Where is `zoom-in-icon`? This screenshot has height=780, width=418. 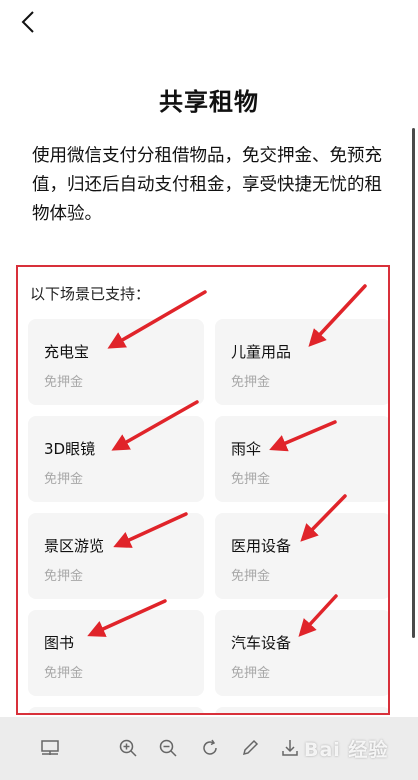 zoom-in-icon is located at coordinates (128, 748).